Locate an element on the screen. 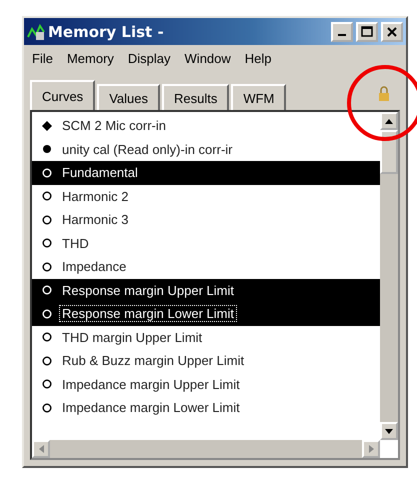  minimize-button is located at coordinates (342, 32).